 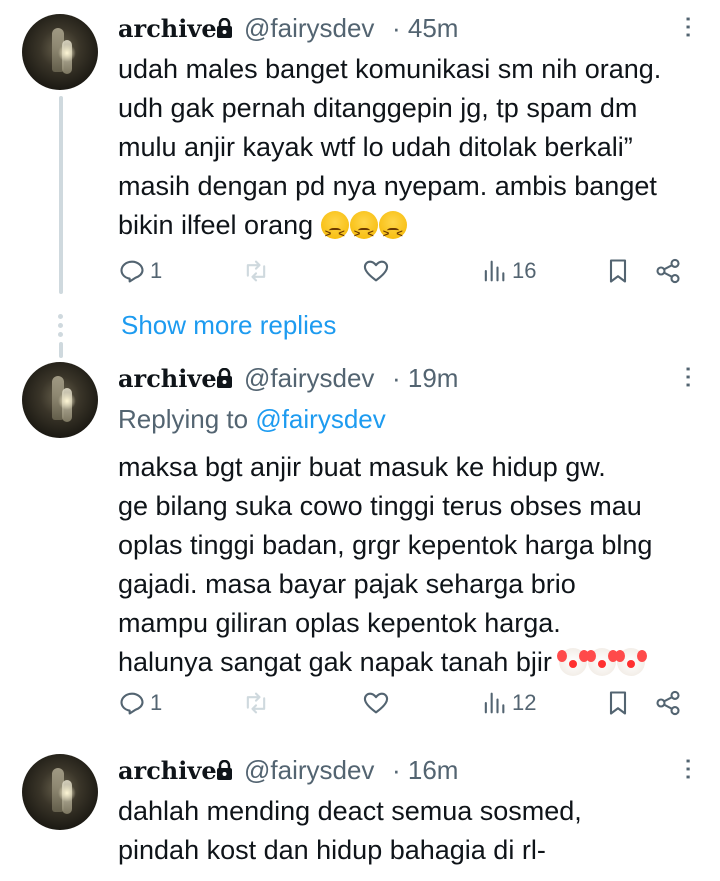 I want to click on timestamp: · 16m, so click(x=425, y=770).